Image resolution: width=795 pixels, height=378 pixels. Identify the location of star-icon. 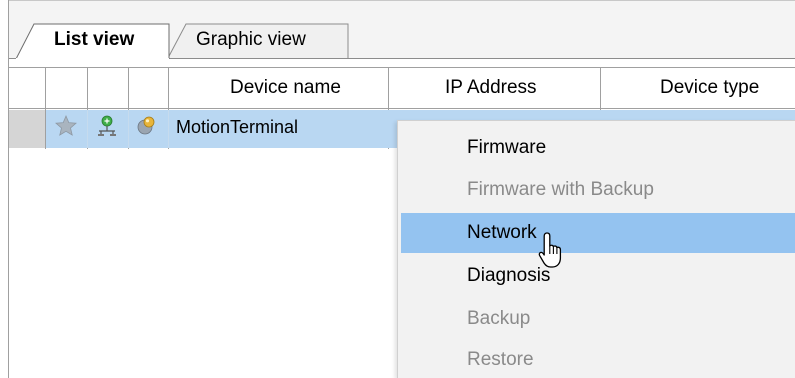
(66, 126).